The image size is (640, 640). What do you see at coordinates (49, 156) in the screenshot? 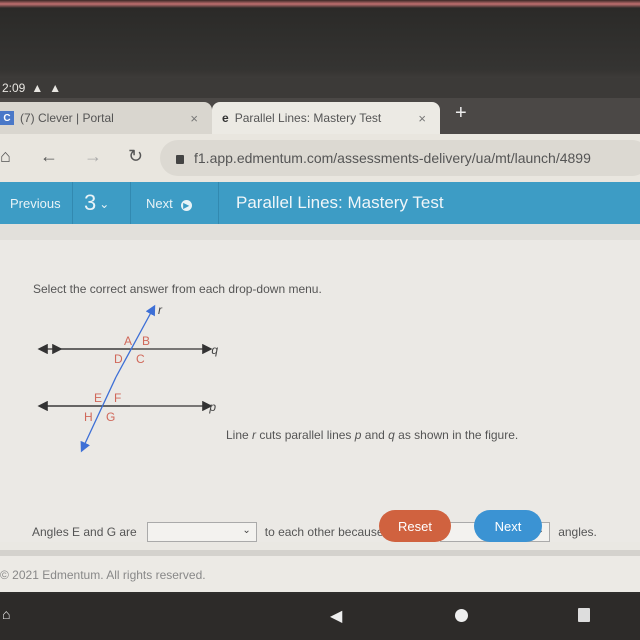
I see `back-arrow-icon: ←` at bounding box center [49, 156].